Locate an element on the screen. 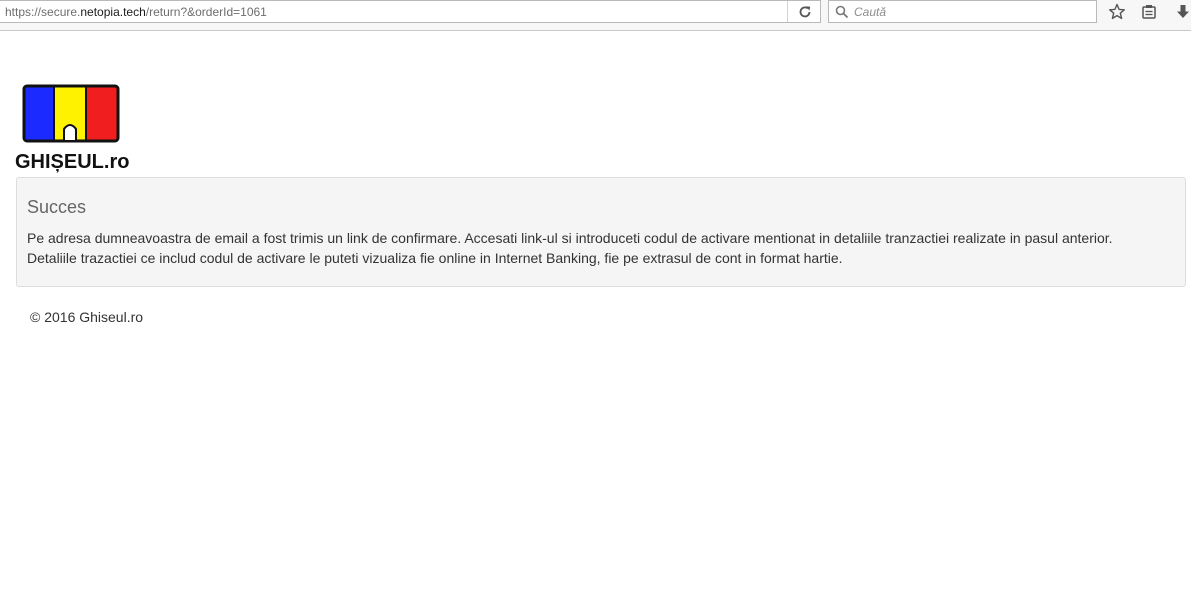 This screenshot has width=1191, height=605. reload-icon is located at coordinates (804, 11).